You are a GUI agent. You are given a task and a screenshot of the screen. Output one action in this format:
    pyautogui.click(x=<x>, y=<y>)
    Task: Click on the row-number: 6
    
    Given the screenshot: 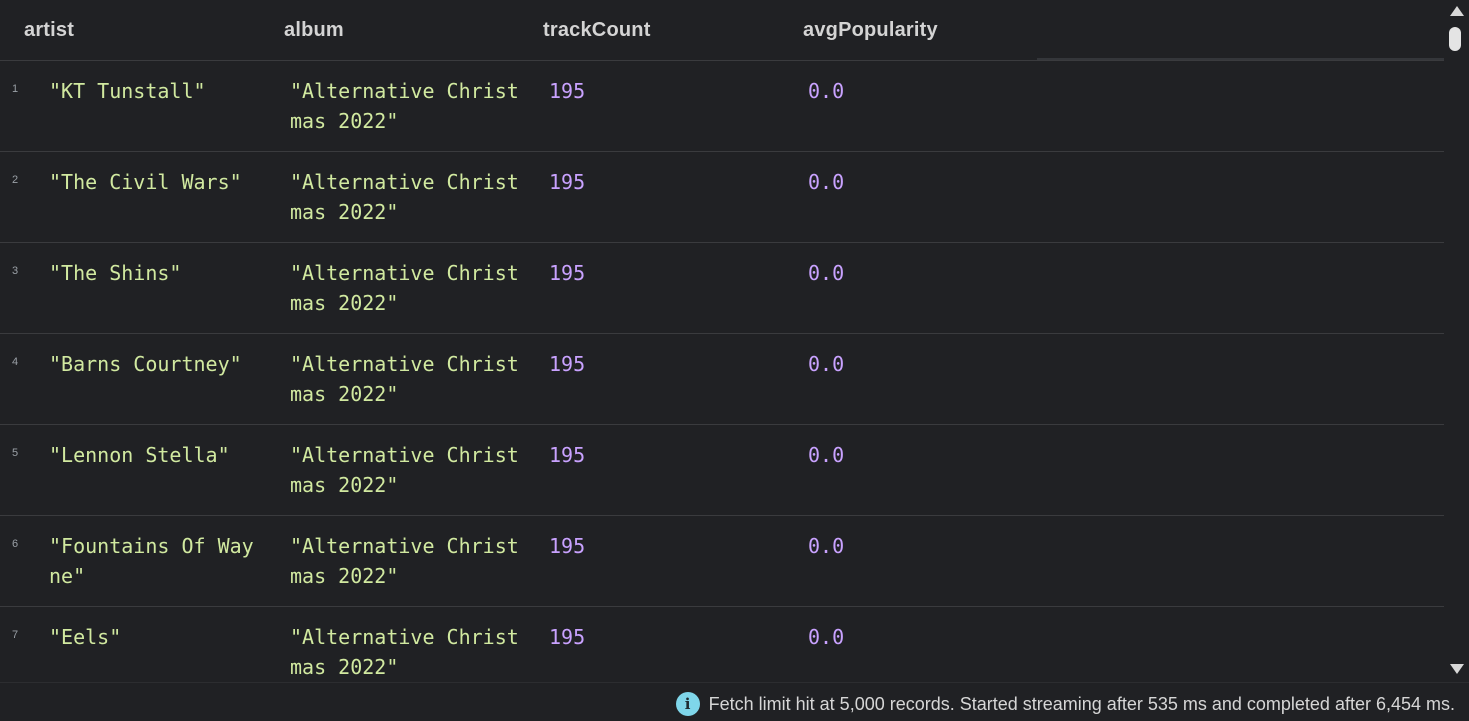 What is the action you would take?
    pyautogui.click(x=15, y=544)
    